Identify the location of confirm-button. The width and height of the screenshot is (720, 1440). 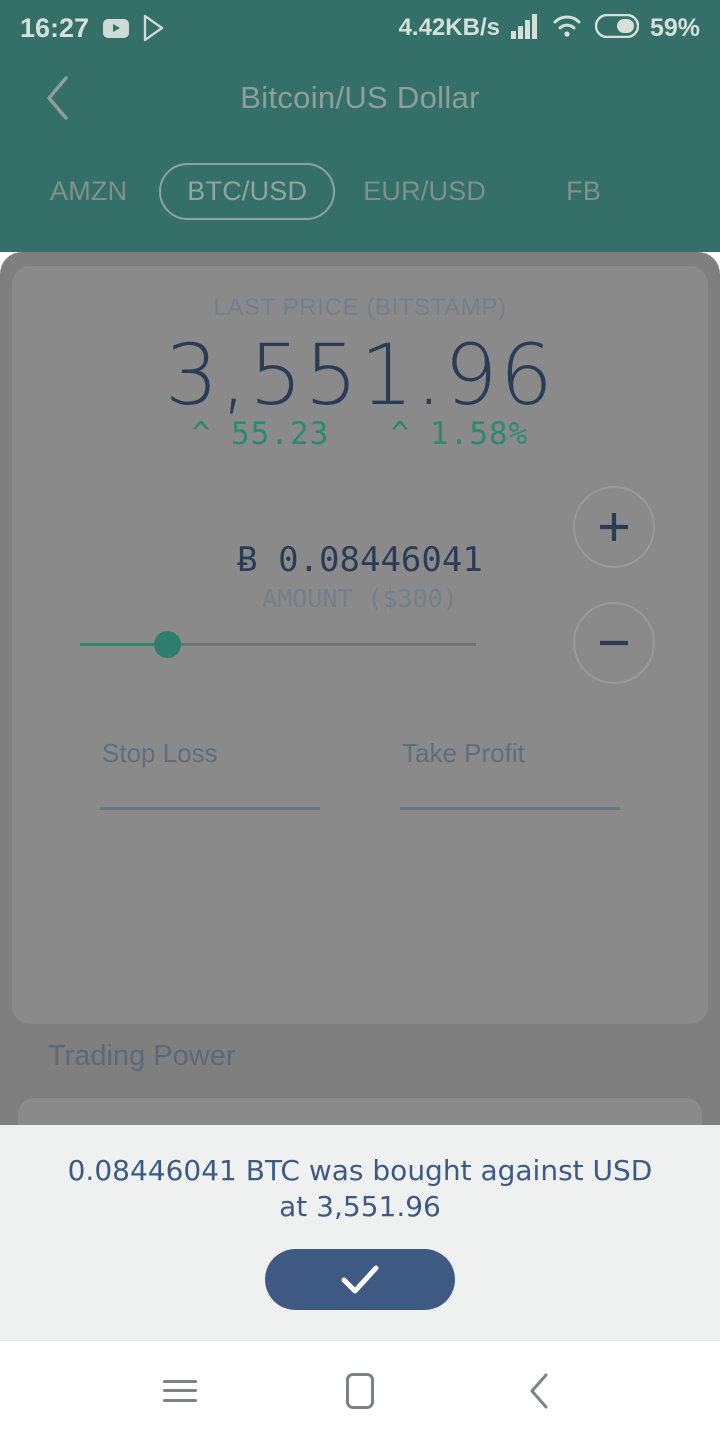
(360, 1279).